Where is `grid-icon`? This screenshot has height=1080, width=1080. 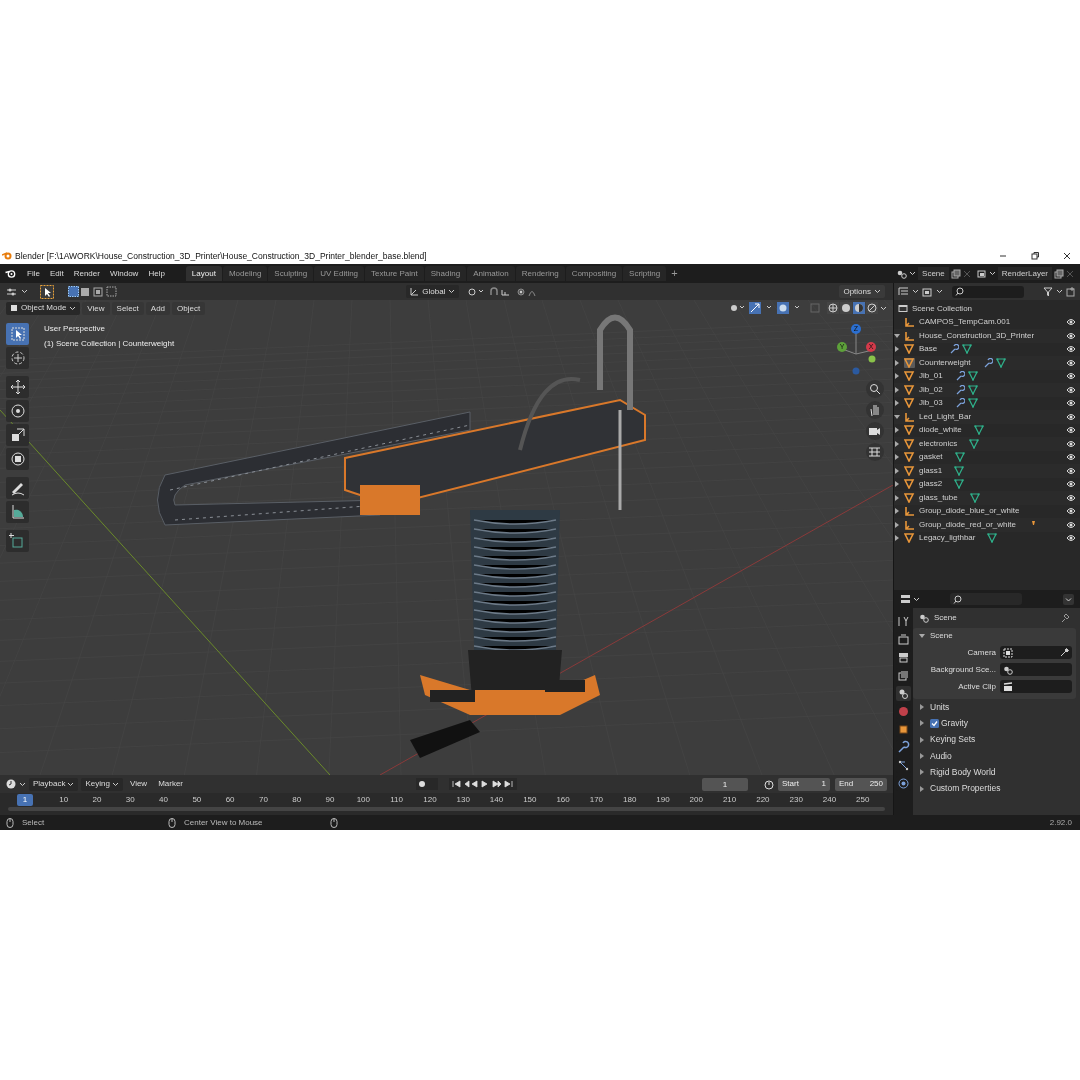 grid-icon is located at coordinates (875, 452).